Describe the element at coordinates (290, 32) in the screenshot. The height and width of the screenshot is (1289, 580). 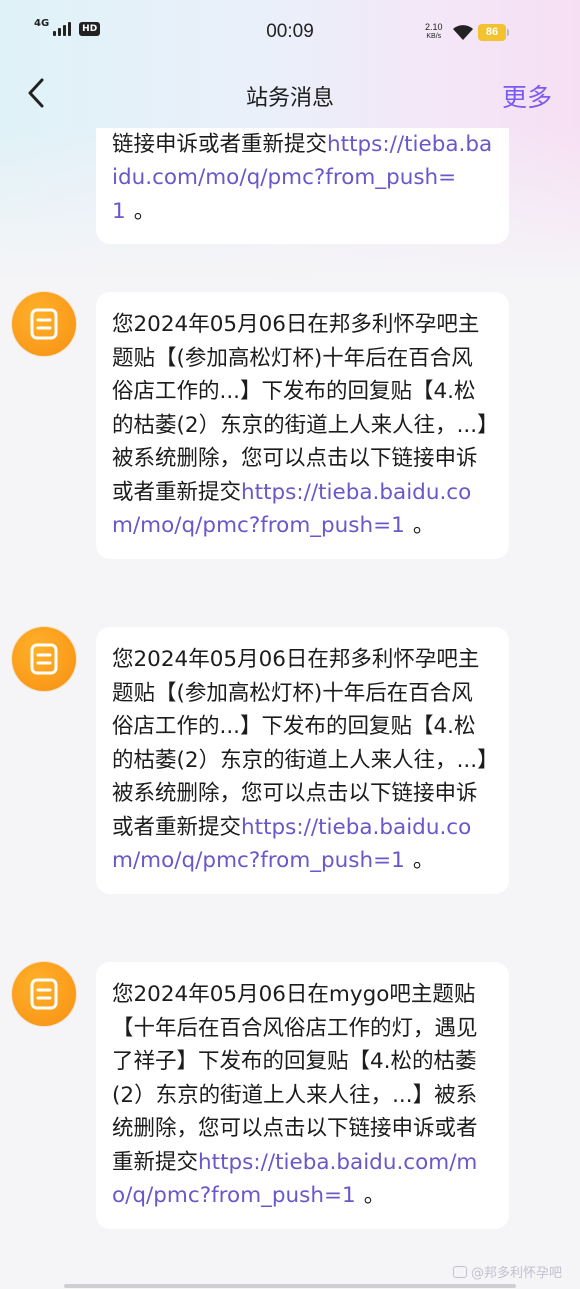
I see `status-bar: 4G HD 00:09 2.10 KB/s 86` at that location.